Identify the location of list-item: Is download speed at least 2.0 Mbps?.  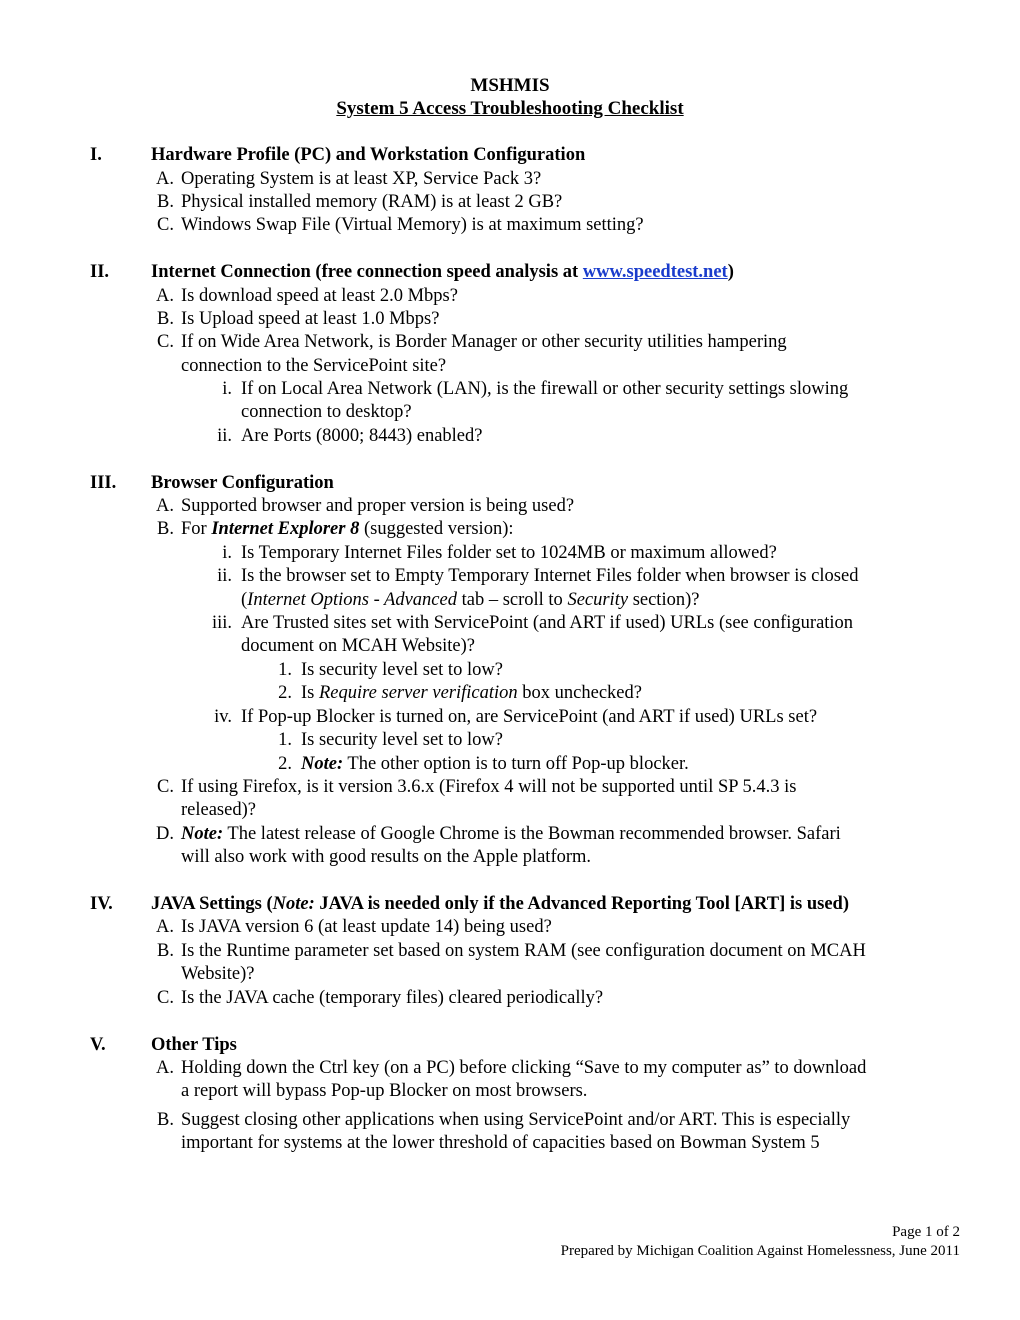
(319, 296).